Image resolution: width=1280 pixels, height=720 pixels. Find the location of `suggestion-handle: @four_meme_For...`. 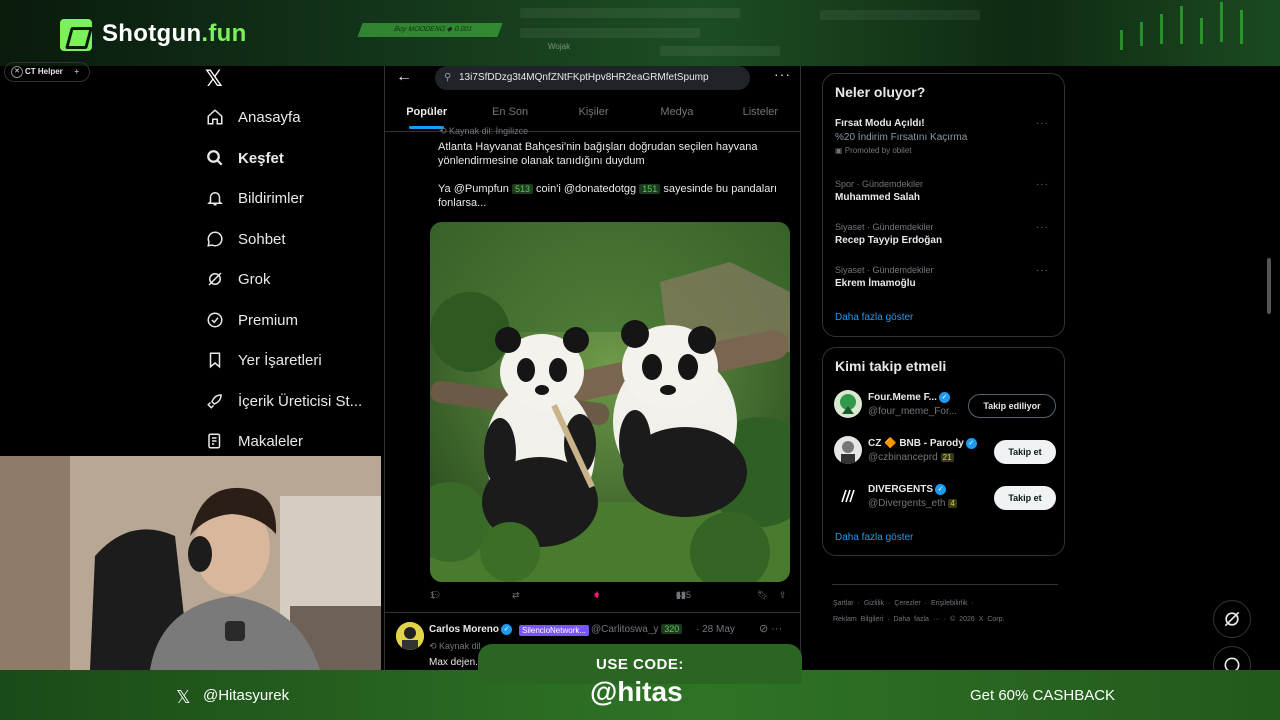

suggestion-handle: @four_meme_For... is located at coordinates (913, 411).